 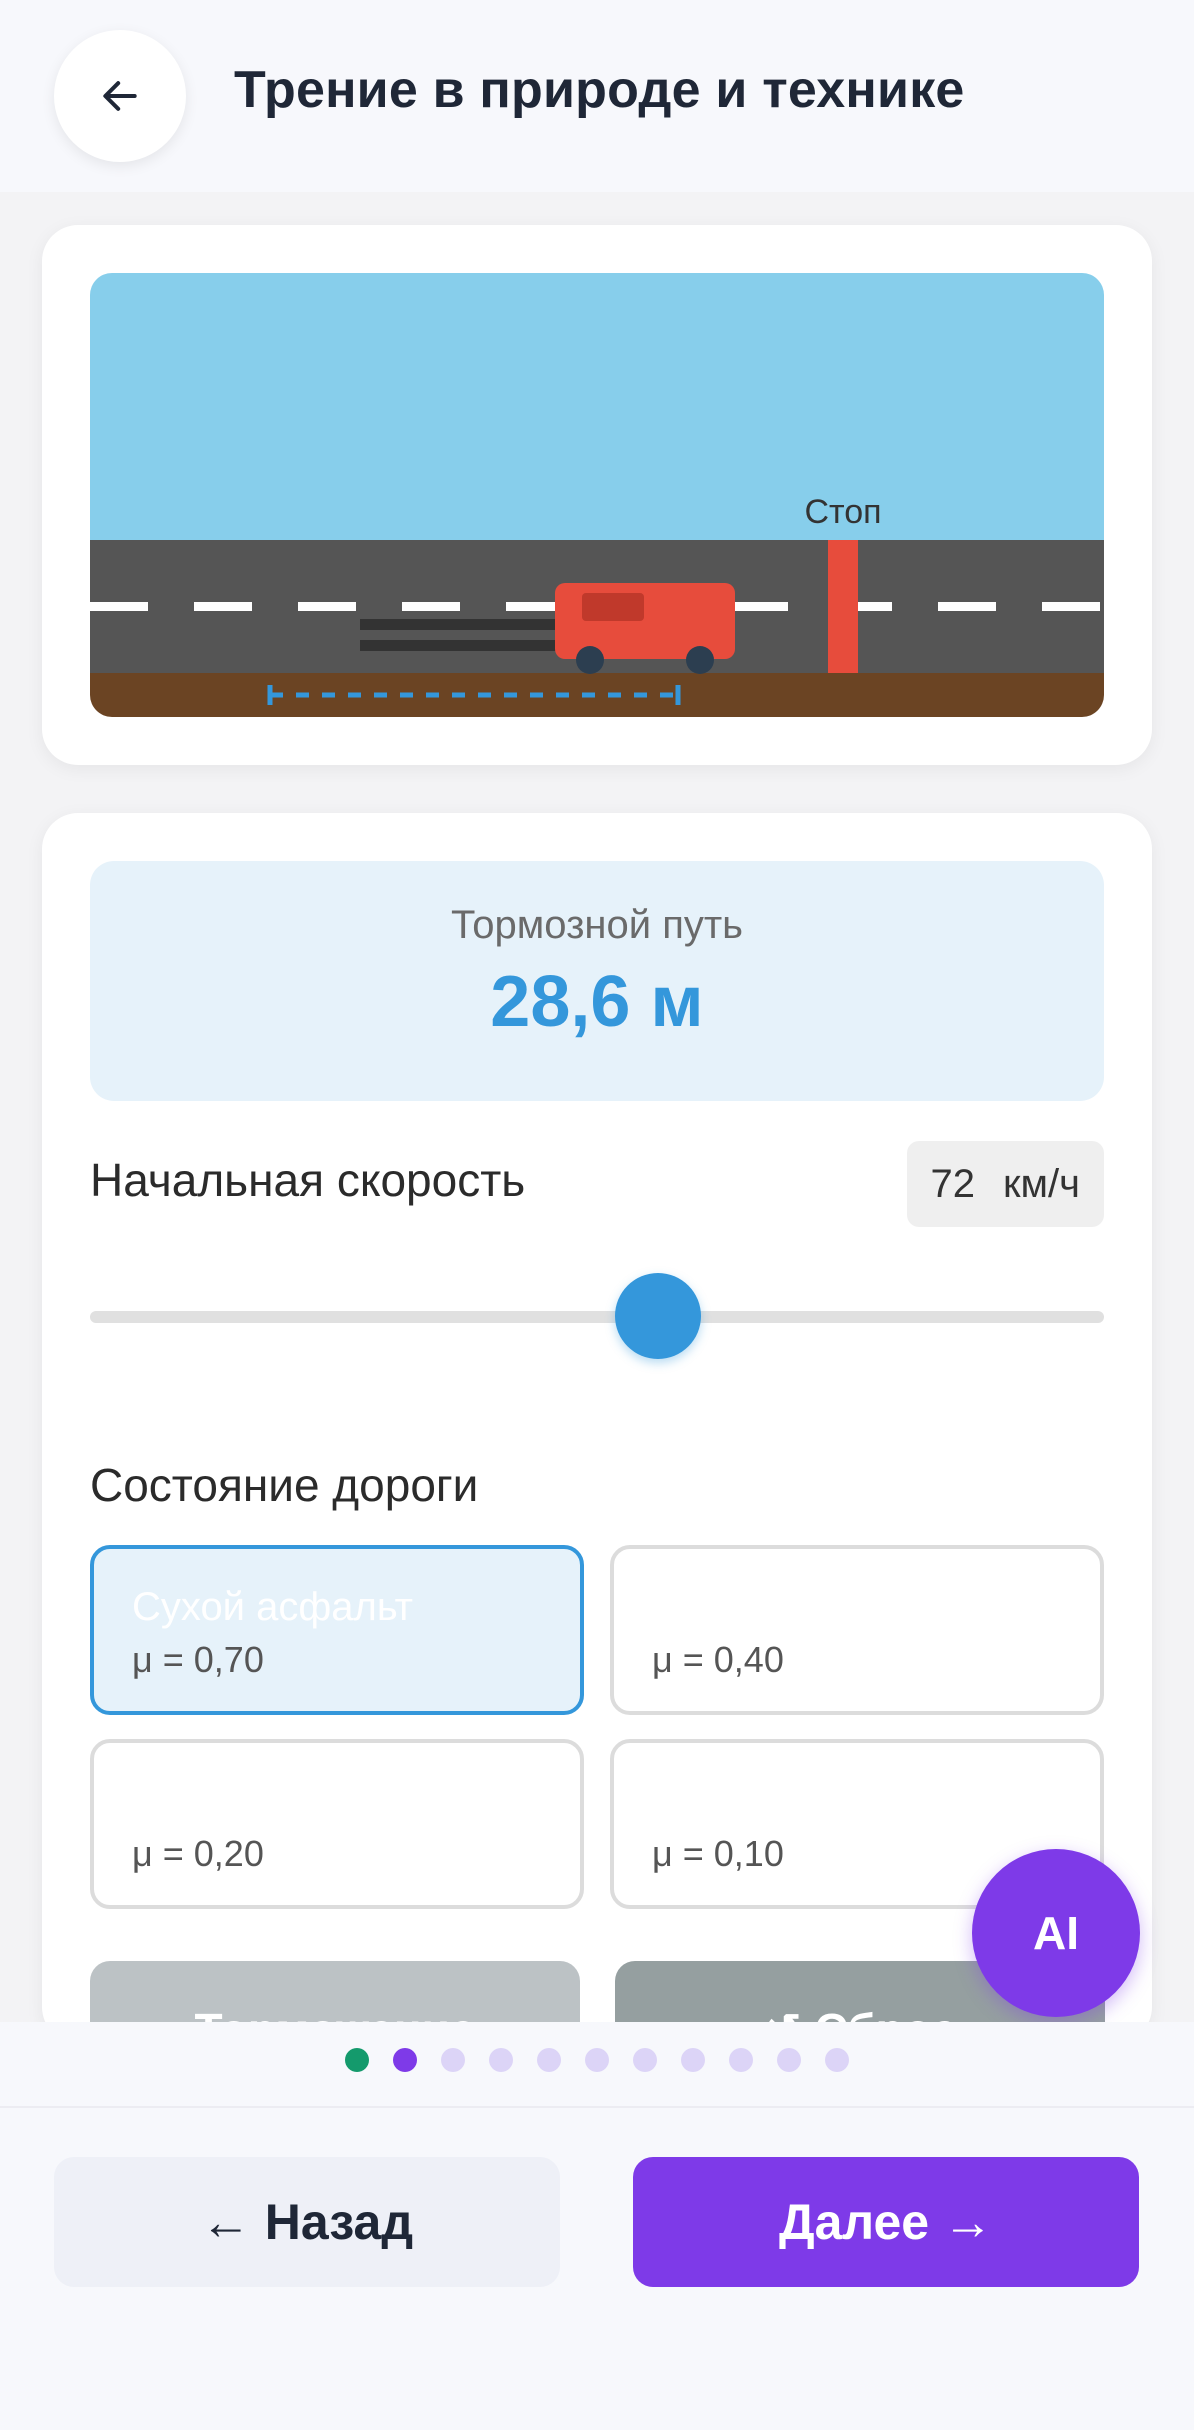 I want to click on back-button, so click(x=120, y=96).